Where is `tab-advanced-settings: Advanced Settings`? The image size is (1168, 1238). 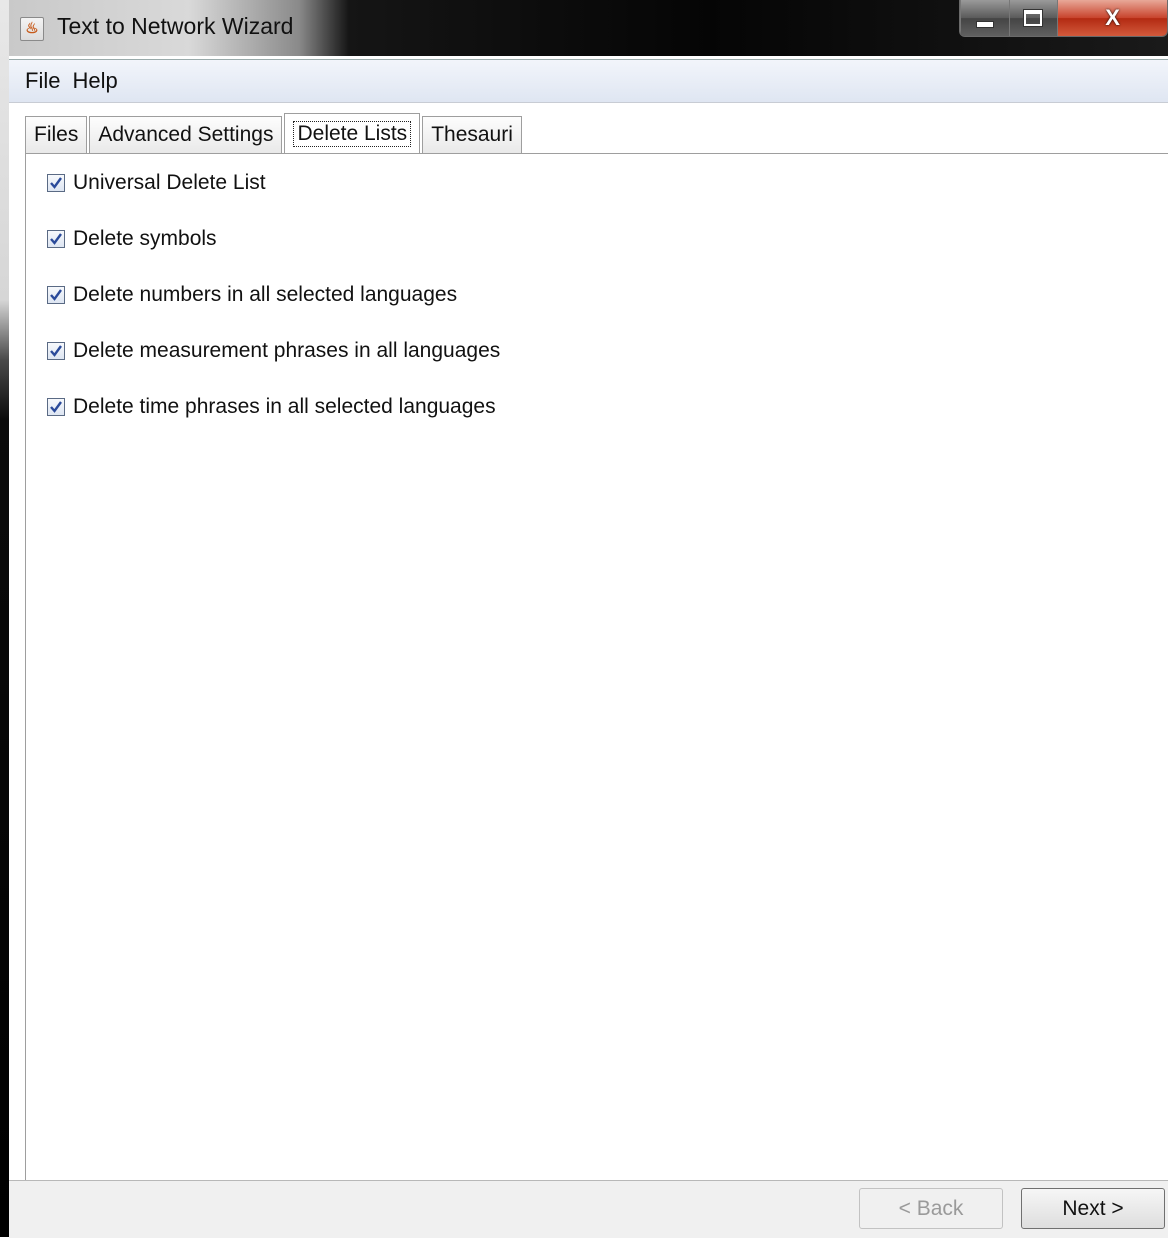
tab-advanced-settings: Advanced Settings is located at coordinates (186, 134).